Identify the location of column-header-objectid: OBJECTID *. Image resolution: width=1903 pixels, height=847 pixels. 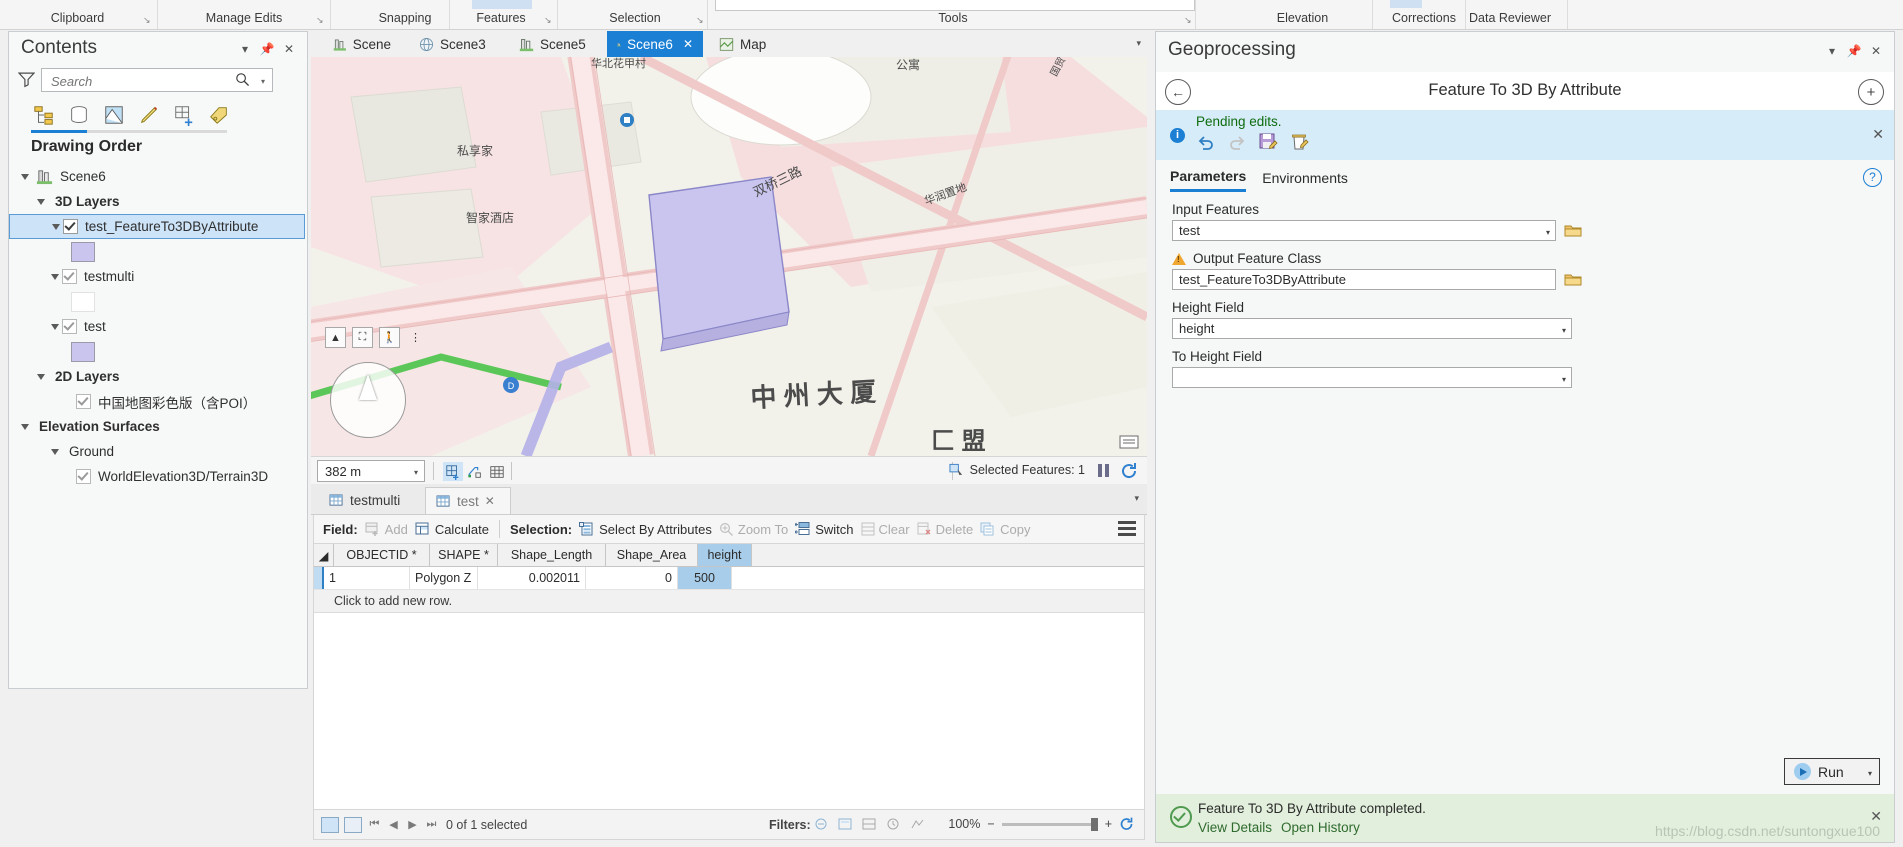
(382, 555).